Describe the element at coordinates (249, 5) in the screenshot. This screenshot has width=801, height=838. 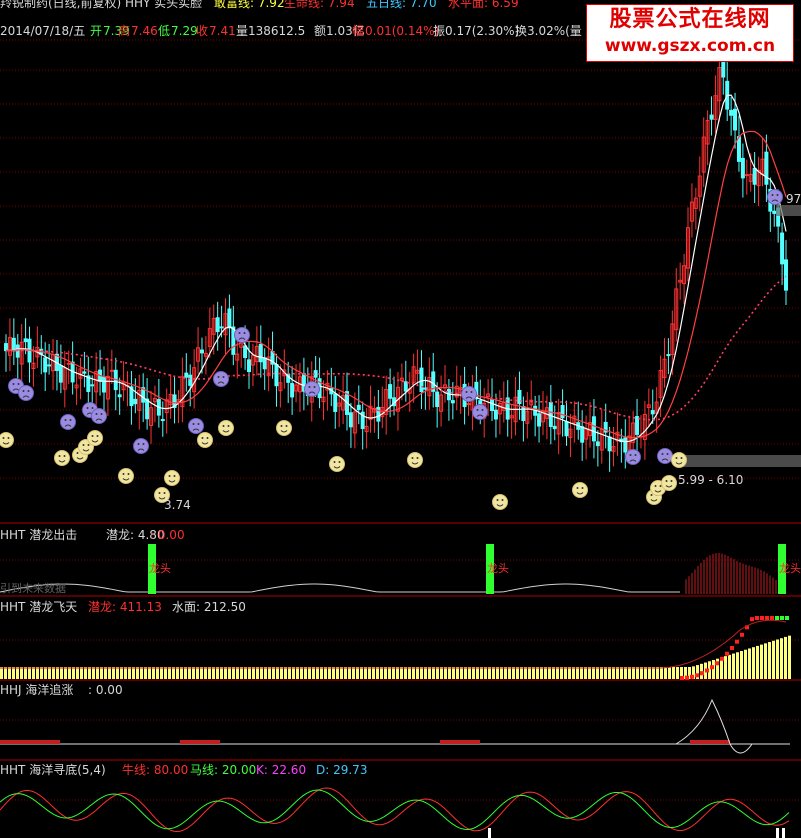
I see `gan-label: 敢富线: 7.92` at that location.